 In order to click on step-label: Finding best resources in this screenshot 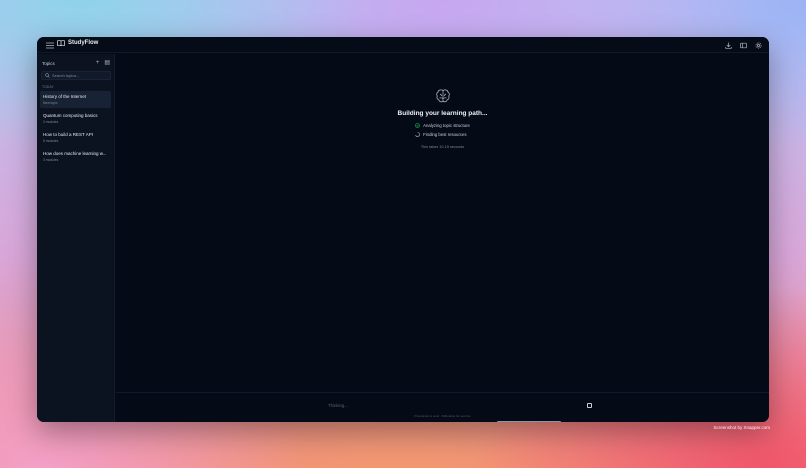, I will do `click(445, 134)`.